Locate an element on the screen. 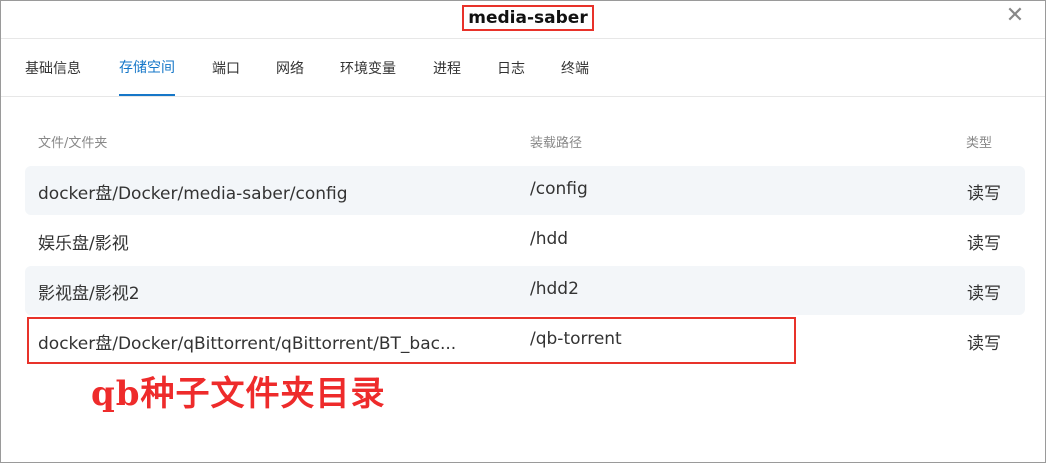  tab-env-vars: 环境变量 is located at coordinates (368, 67).